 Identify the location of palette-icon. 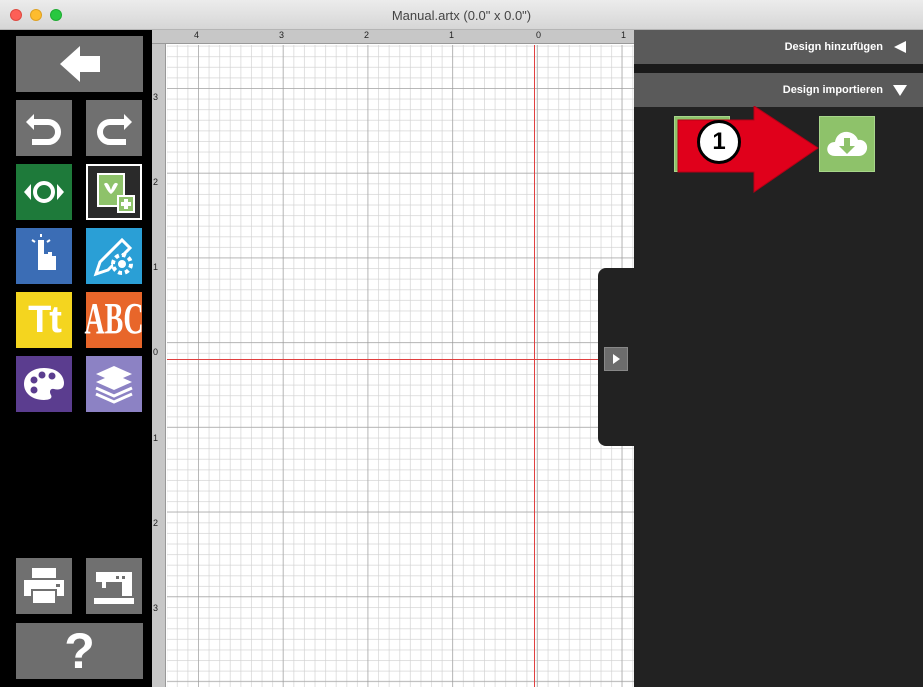
(44, 384).